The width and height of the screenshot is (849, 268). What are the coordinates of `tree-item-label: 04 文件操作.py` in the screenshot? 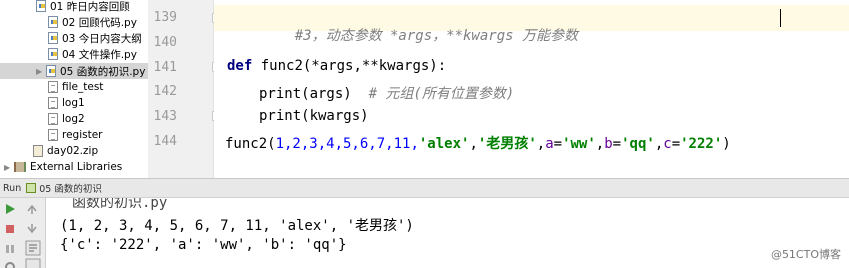 It's located at (99, 54).